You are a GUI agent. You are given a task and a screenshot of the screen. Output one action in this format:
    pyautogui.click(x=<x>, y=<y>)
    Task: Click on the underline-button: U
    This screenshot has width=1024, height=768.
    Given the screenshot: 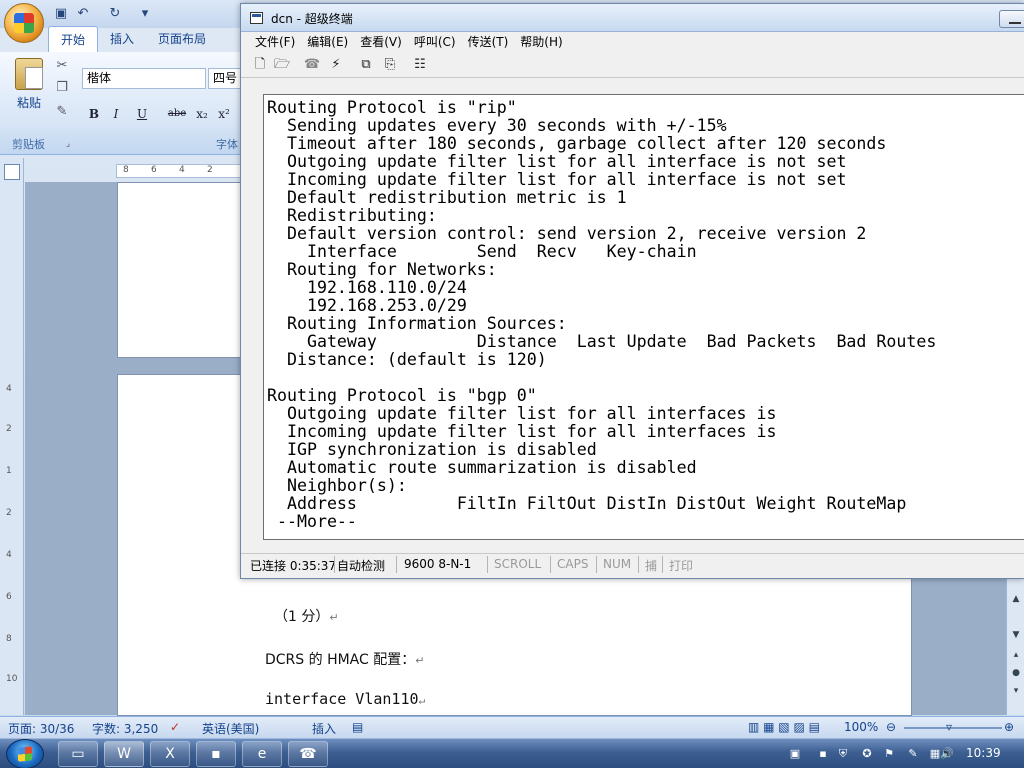 What is the action you would take?
    pyautogui.click(x=142, y=114)
    